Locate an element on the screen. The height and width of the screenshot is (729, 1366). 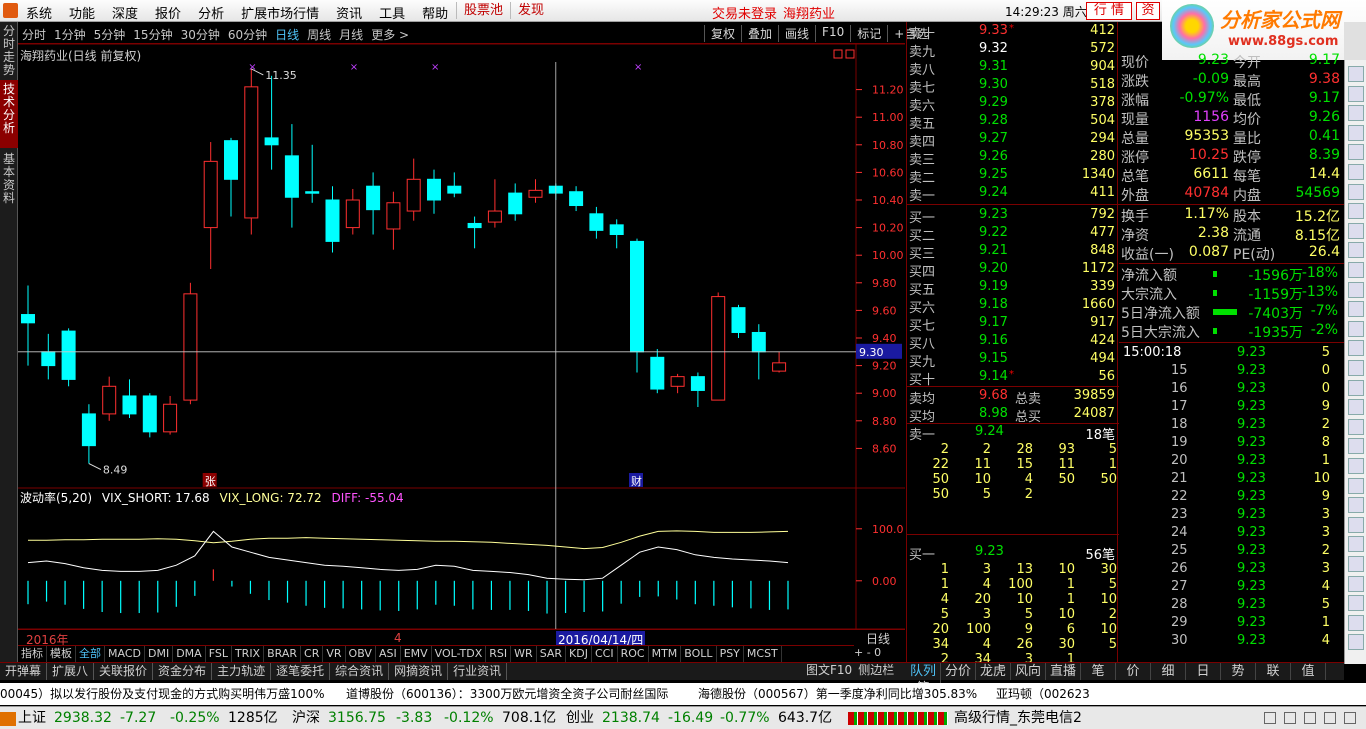
indicator-tab: 指标 is located at coordinates (32, 654).